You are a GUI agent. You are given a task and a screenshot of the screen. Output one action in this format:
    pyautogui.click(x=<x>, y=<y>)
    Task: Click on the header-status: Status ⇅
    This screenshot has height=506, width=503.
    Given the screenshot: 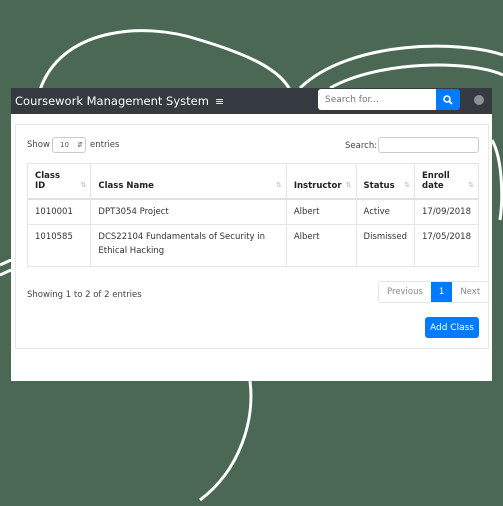 What is the action you would take?
    pyautogui.click(x=385, y=181)
    